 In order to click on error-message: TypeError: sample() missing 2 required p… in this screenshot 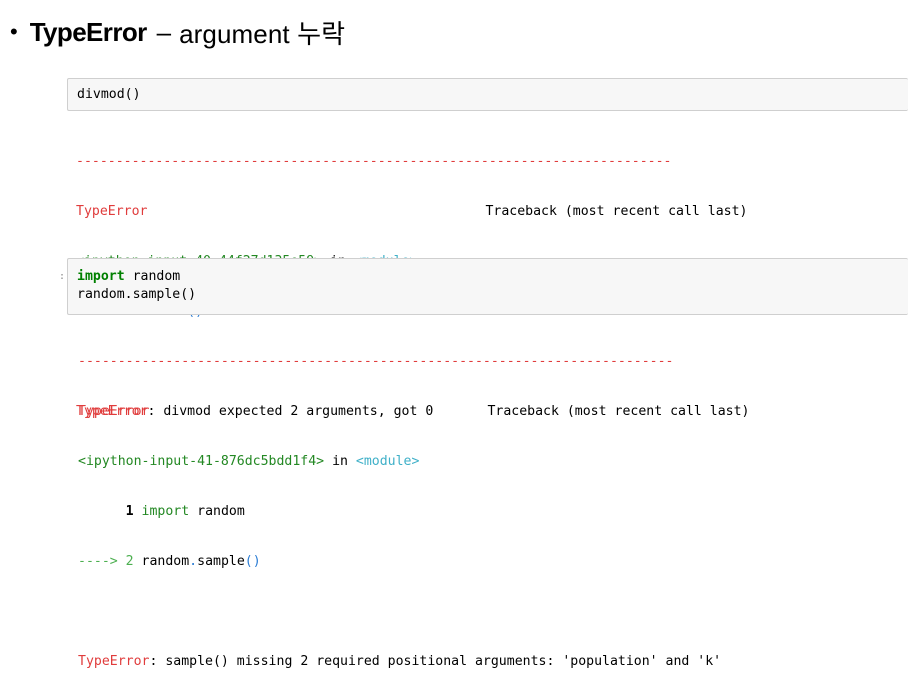, I will do `click(400, 661)`.